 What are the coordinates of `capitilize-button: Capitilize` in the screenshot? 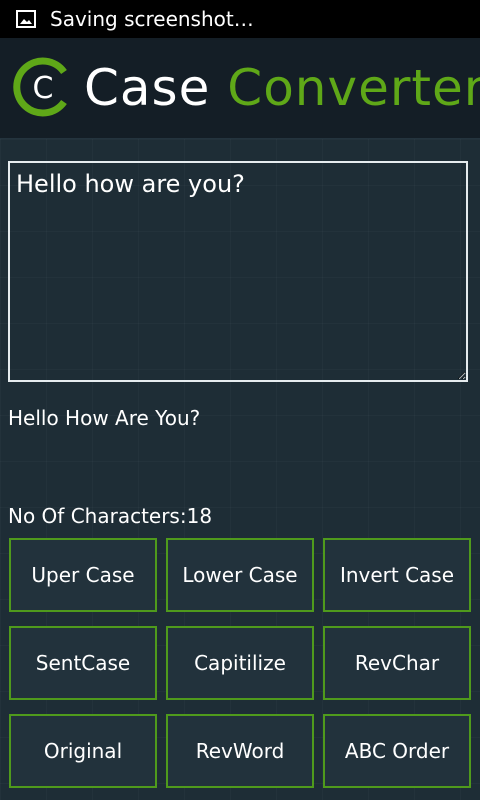 It's located at (240, 663).